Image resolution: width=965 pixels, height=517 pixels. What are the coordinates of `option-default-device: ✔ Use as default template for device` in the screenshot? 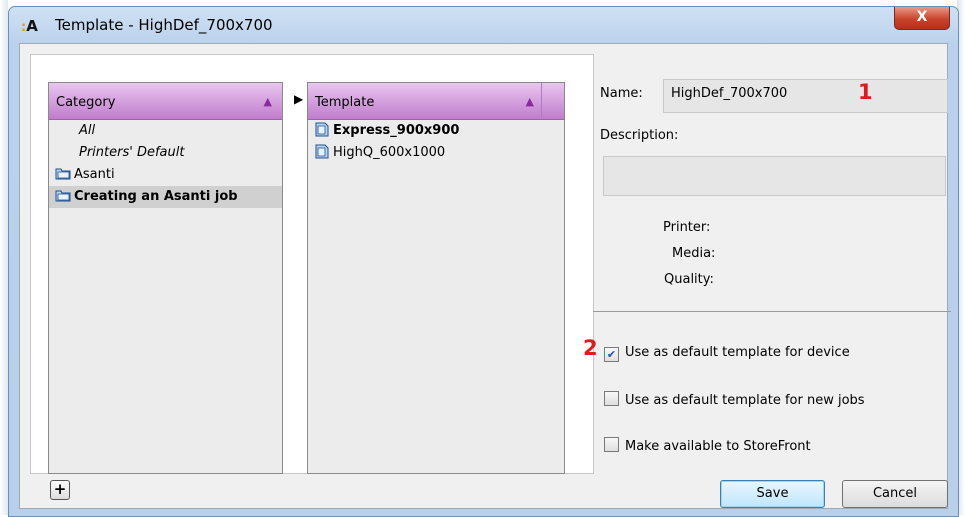 It's located at (727, 353).